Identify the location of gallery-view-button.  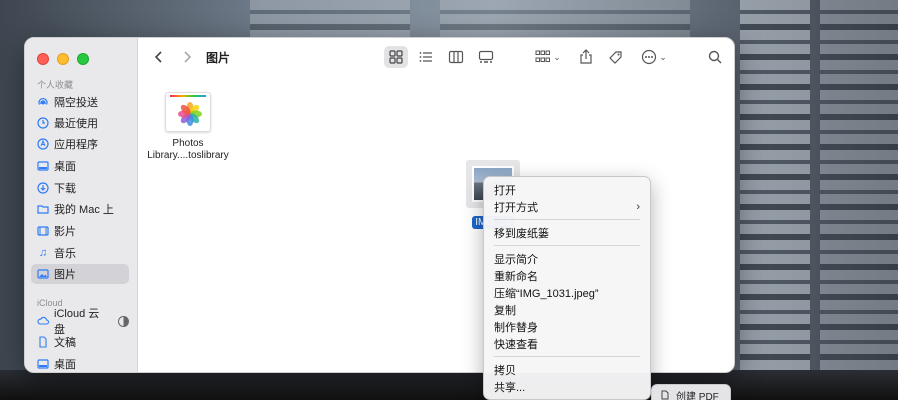
(486, 57).